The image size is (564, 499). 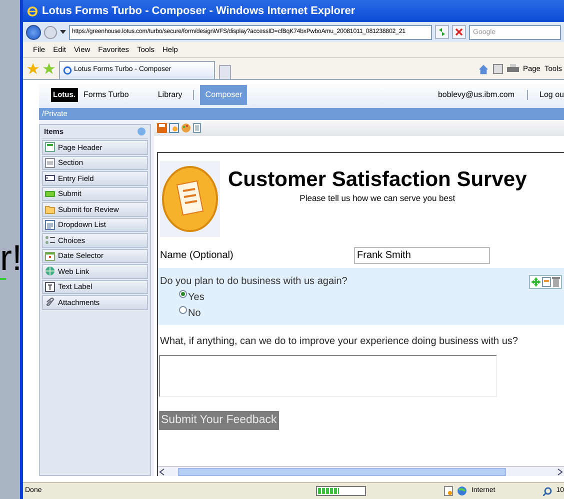 What do you see at coordinates (194, 313) in the screenshot?
I see `option-label: No` at bounding box center [194, 313].